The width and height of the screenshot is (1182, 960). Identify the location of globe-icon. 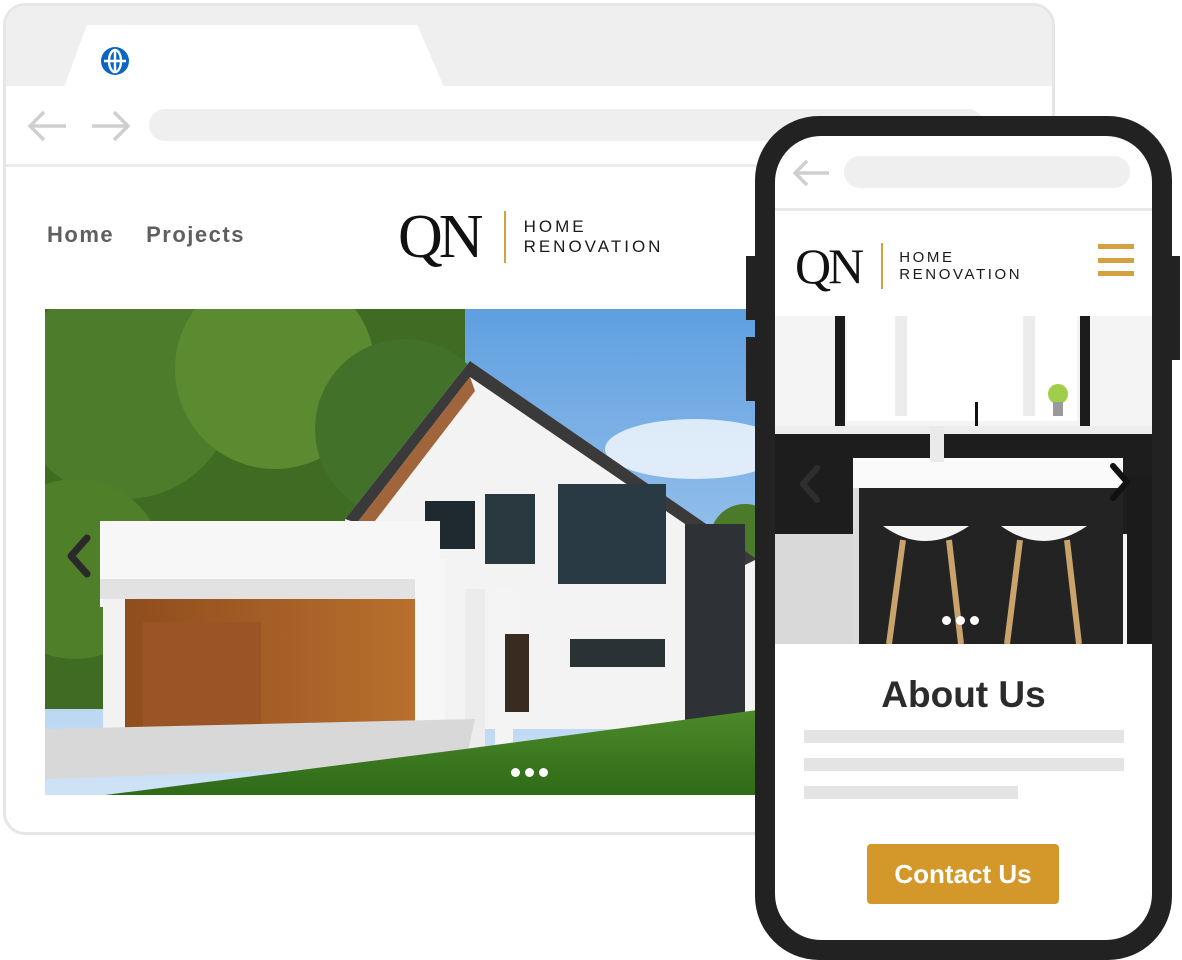
(115, 61).